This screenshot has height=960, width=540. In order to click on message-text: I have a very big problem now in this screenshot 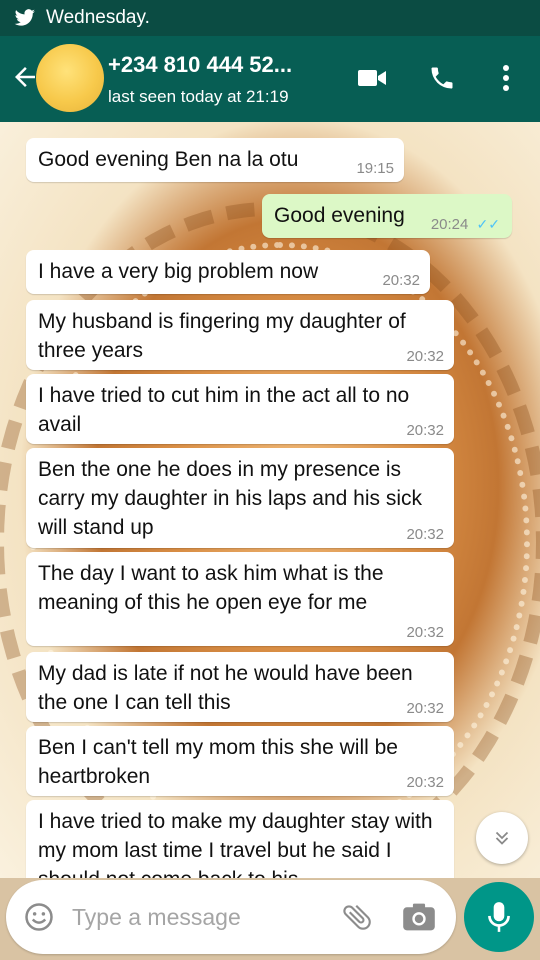, I will do `click(178, 271)`.